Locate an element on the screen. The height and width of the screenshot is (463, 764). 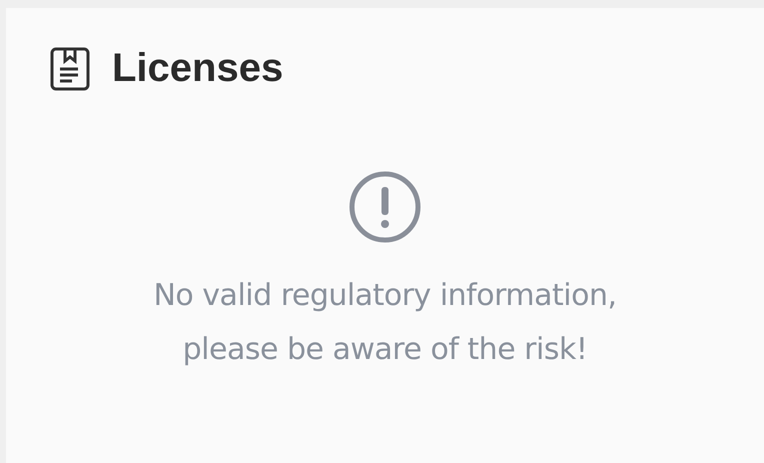
warning-message: No valid regulatory information, please be aware of the risk! is located at coordinates (385, 323).